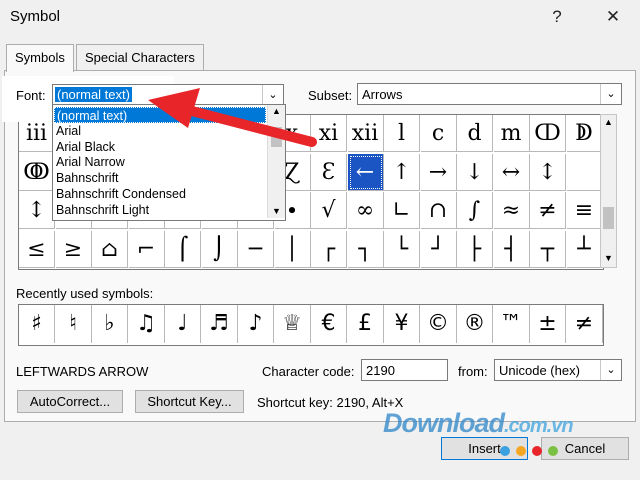 Image resolution: width=640 pixels, height=480 pixels. I want to click on symbol-cell: ┐, so click(365, 249).